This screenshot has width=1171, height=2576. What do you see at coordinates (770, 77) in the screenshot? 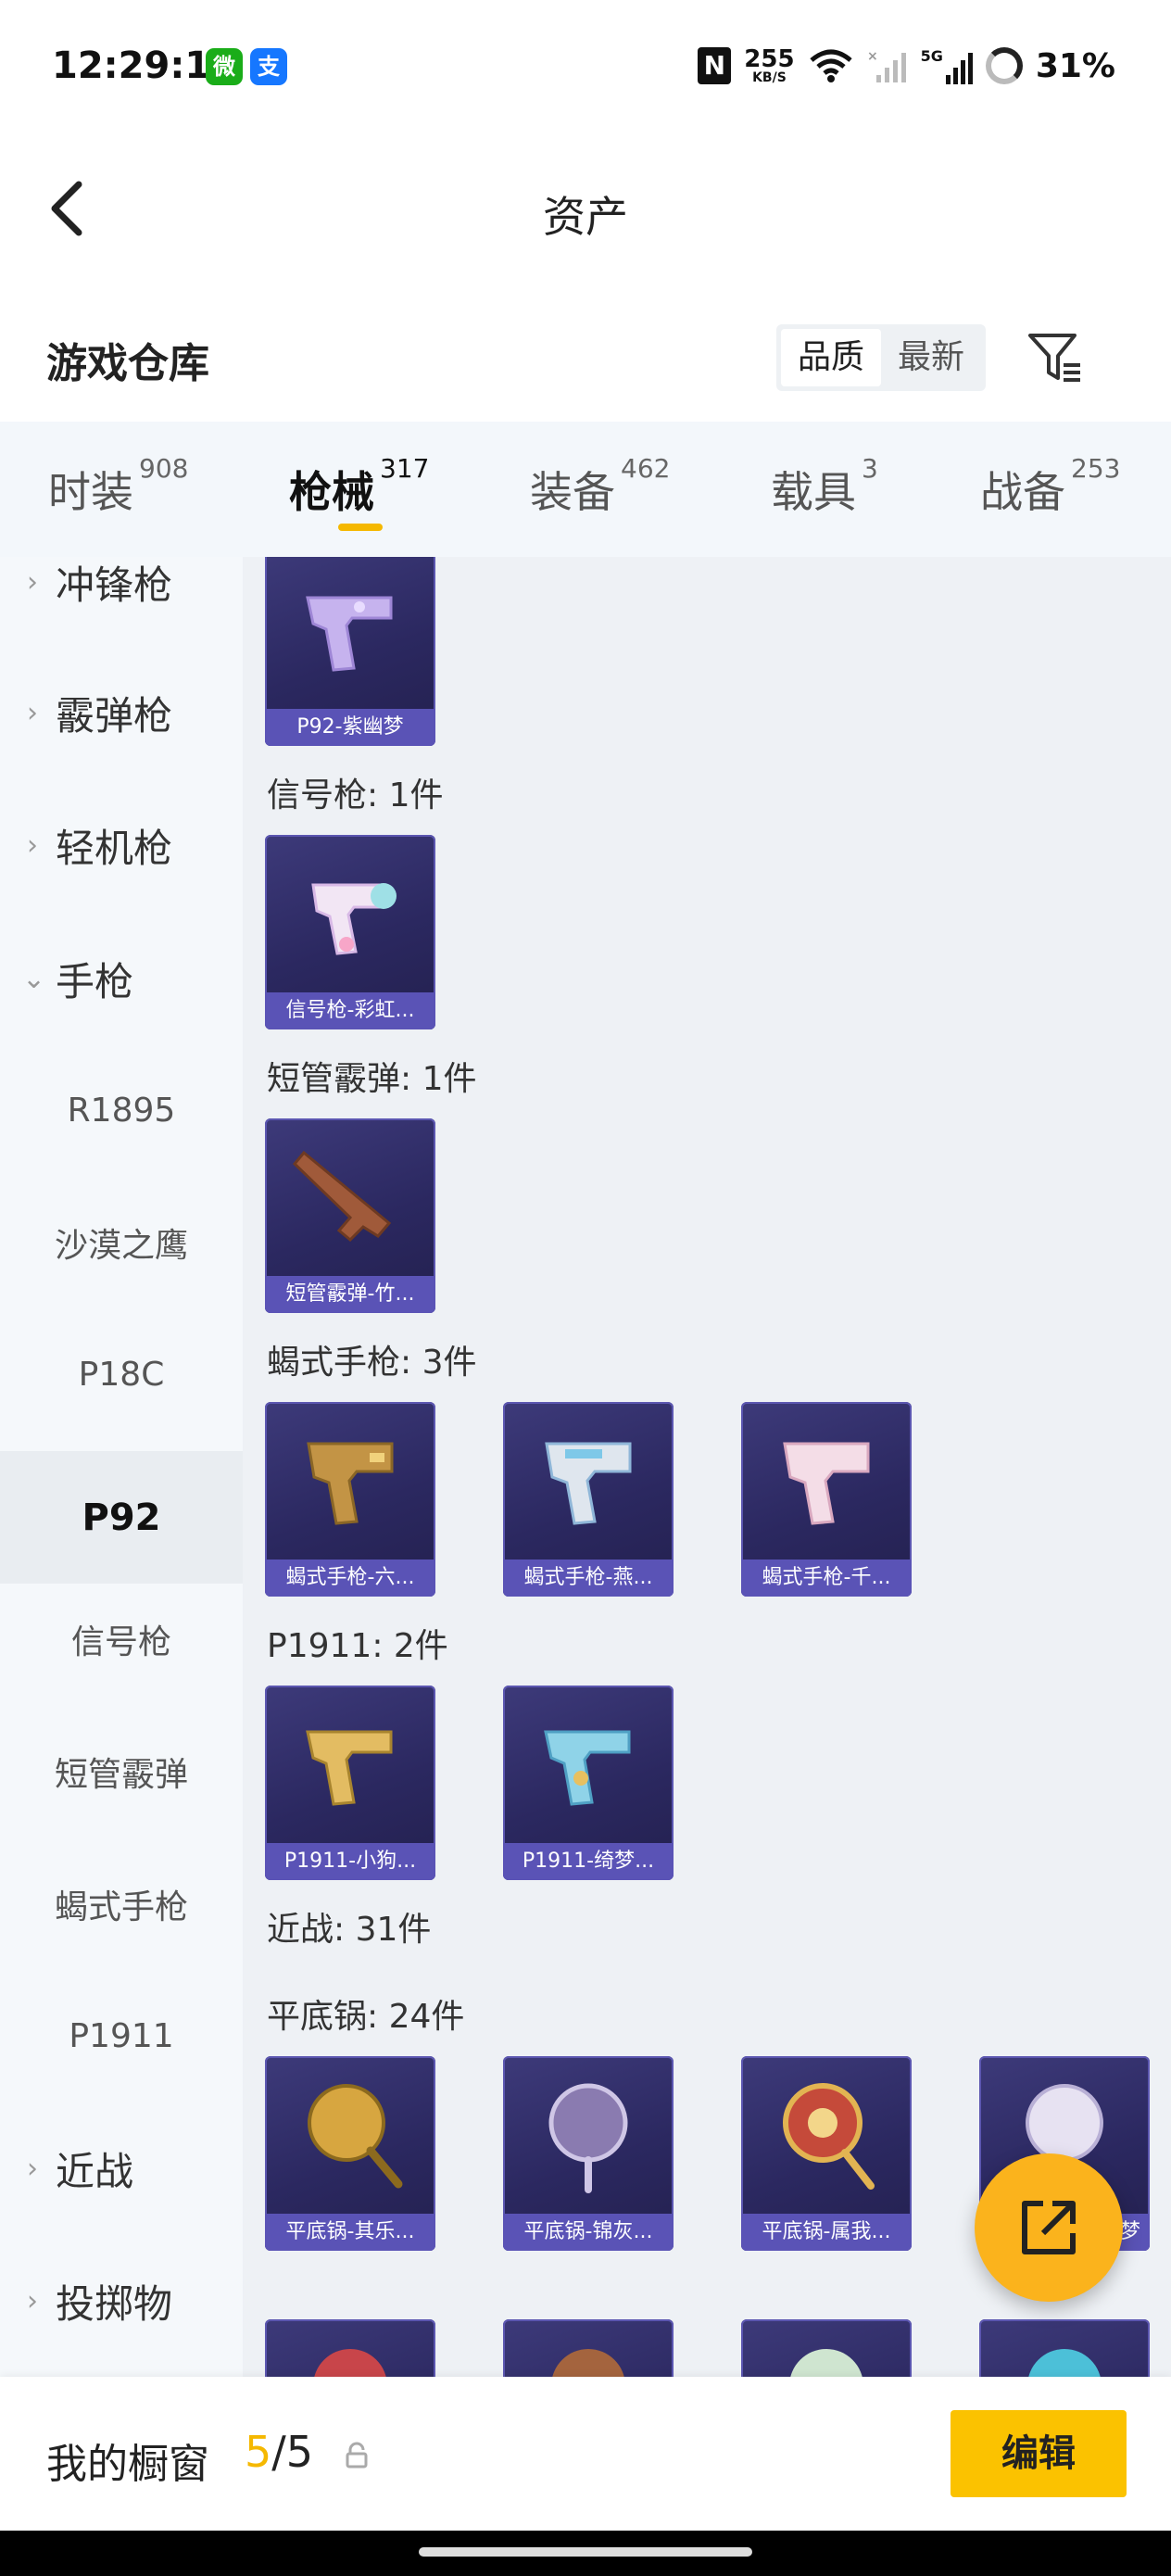
I see `network-speed-unit: KB/S` at bounding box center [770, 77].